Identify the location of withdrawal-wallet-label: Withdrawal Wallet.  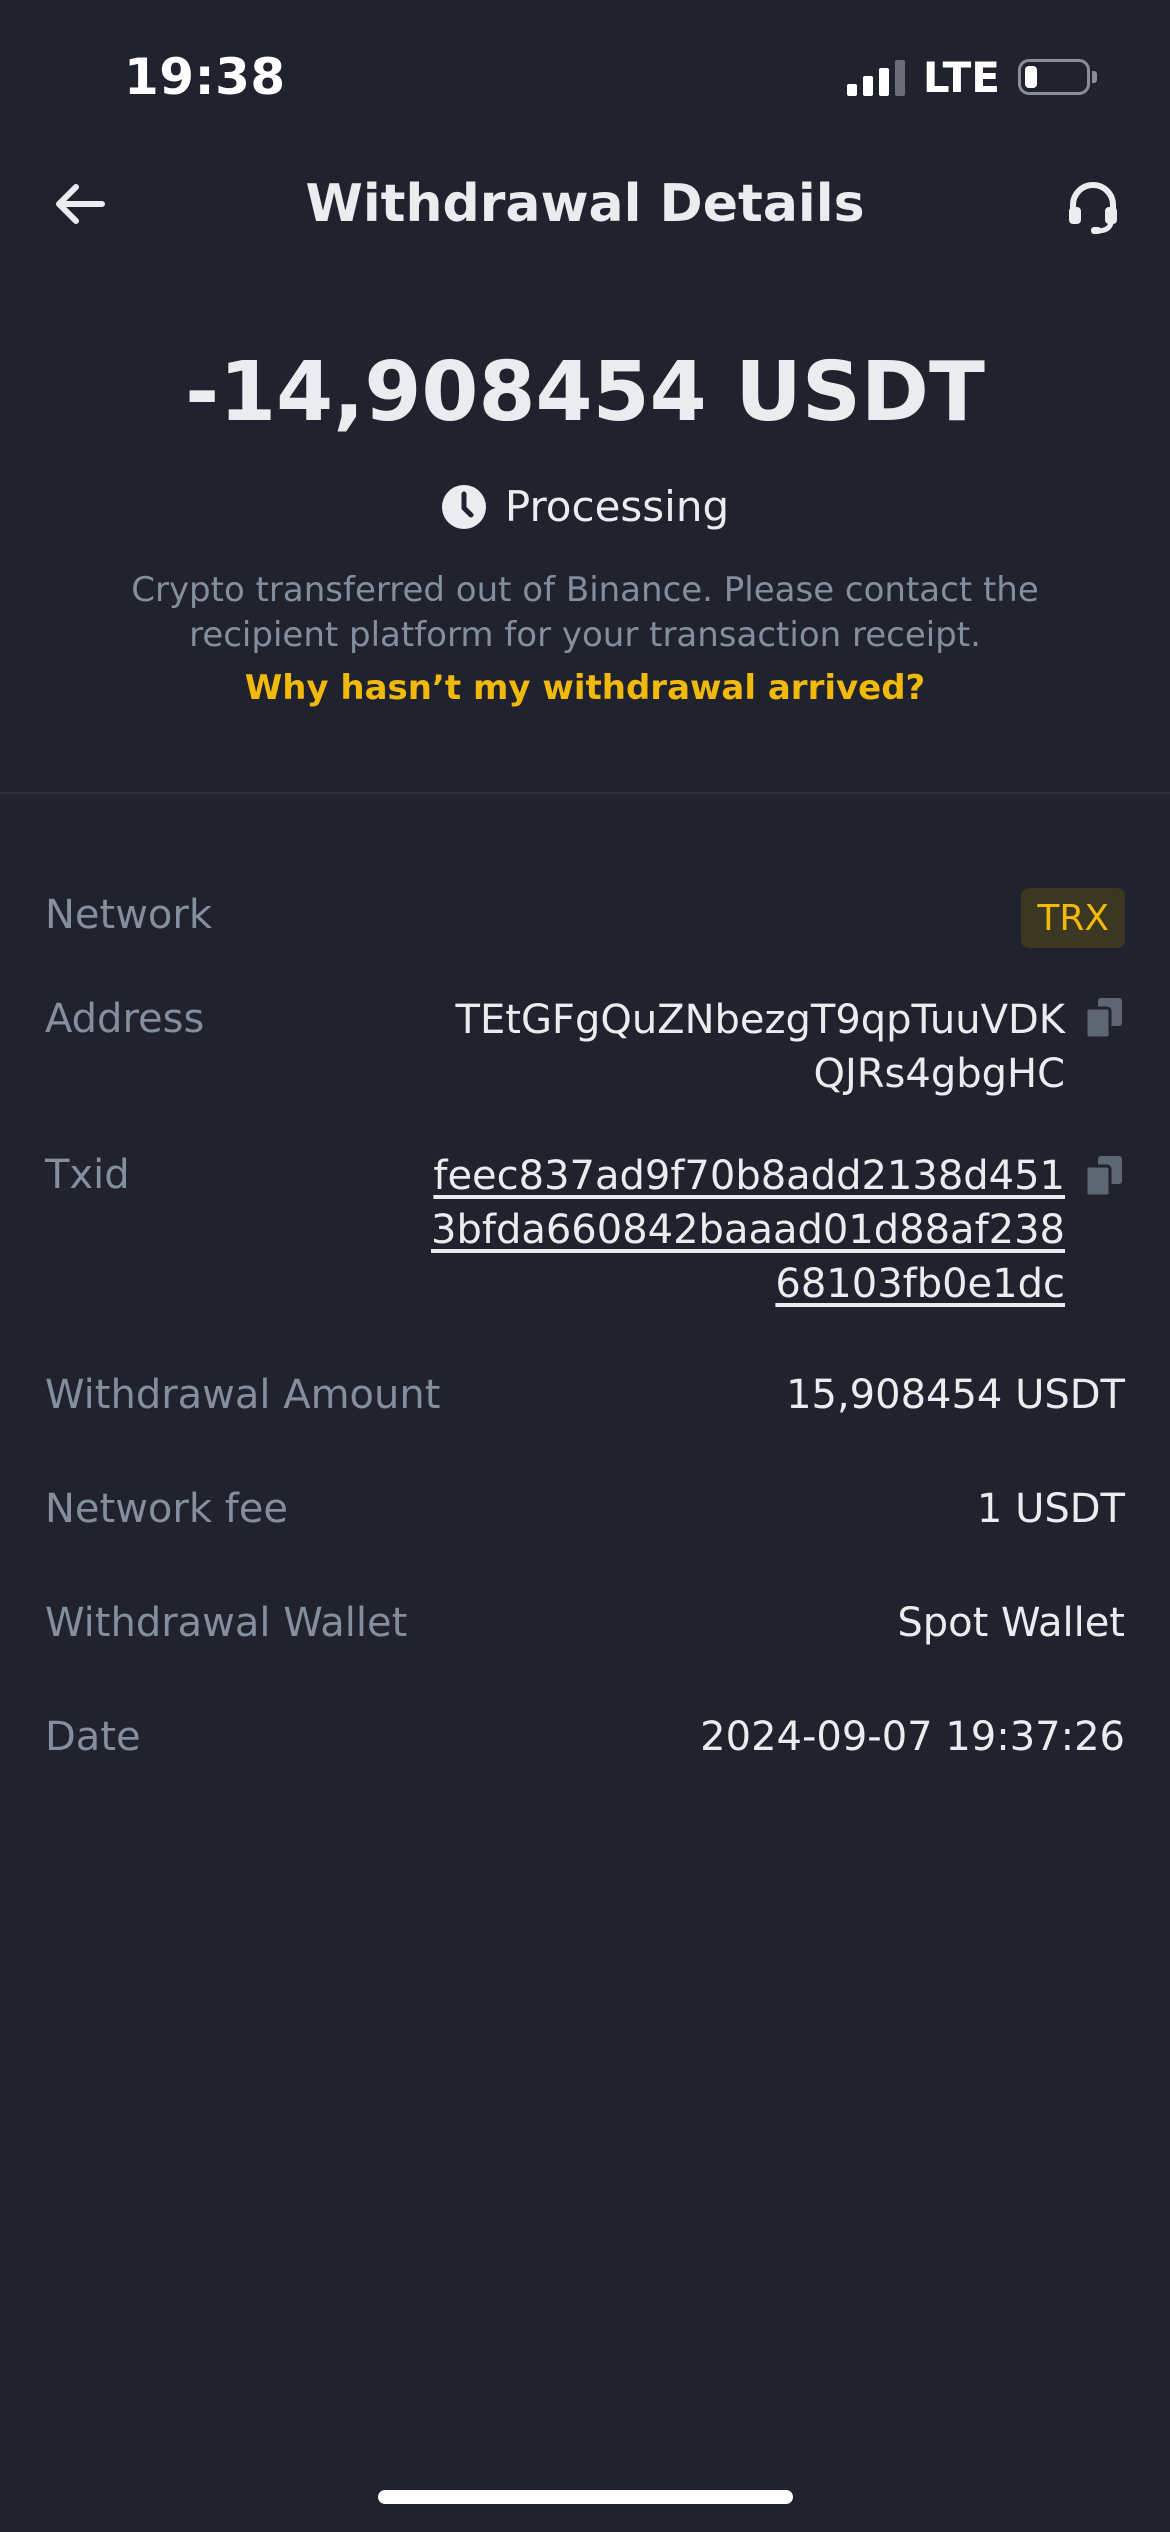
(226, 1623).